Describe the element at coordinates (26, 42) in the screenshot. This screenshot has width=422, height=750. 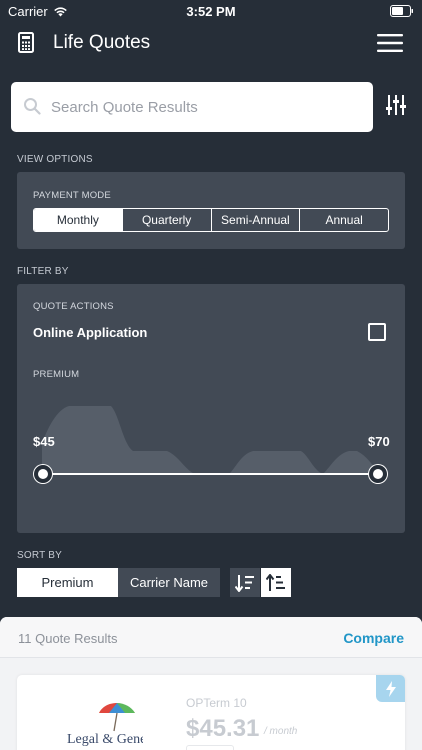
I see `calculator-icon` at that location.